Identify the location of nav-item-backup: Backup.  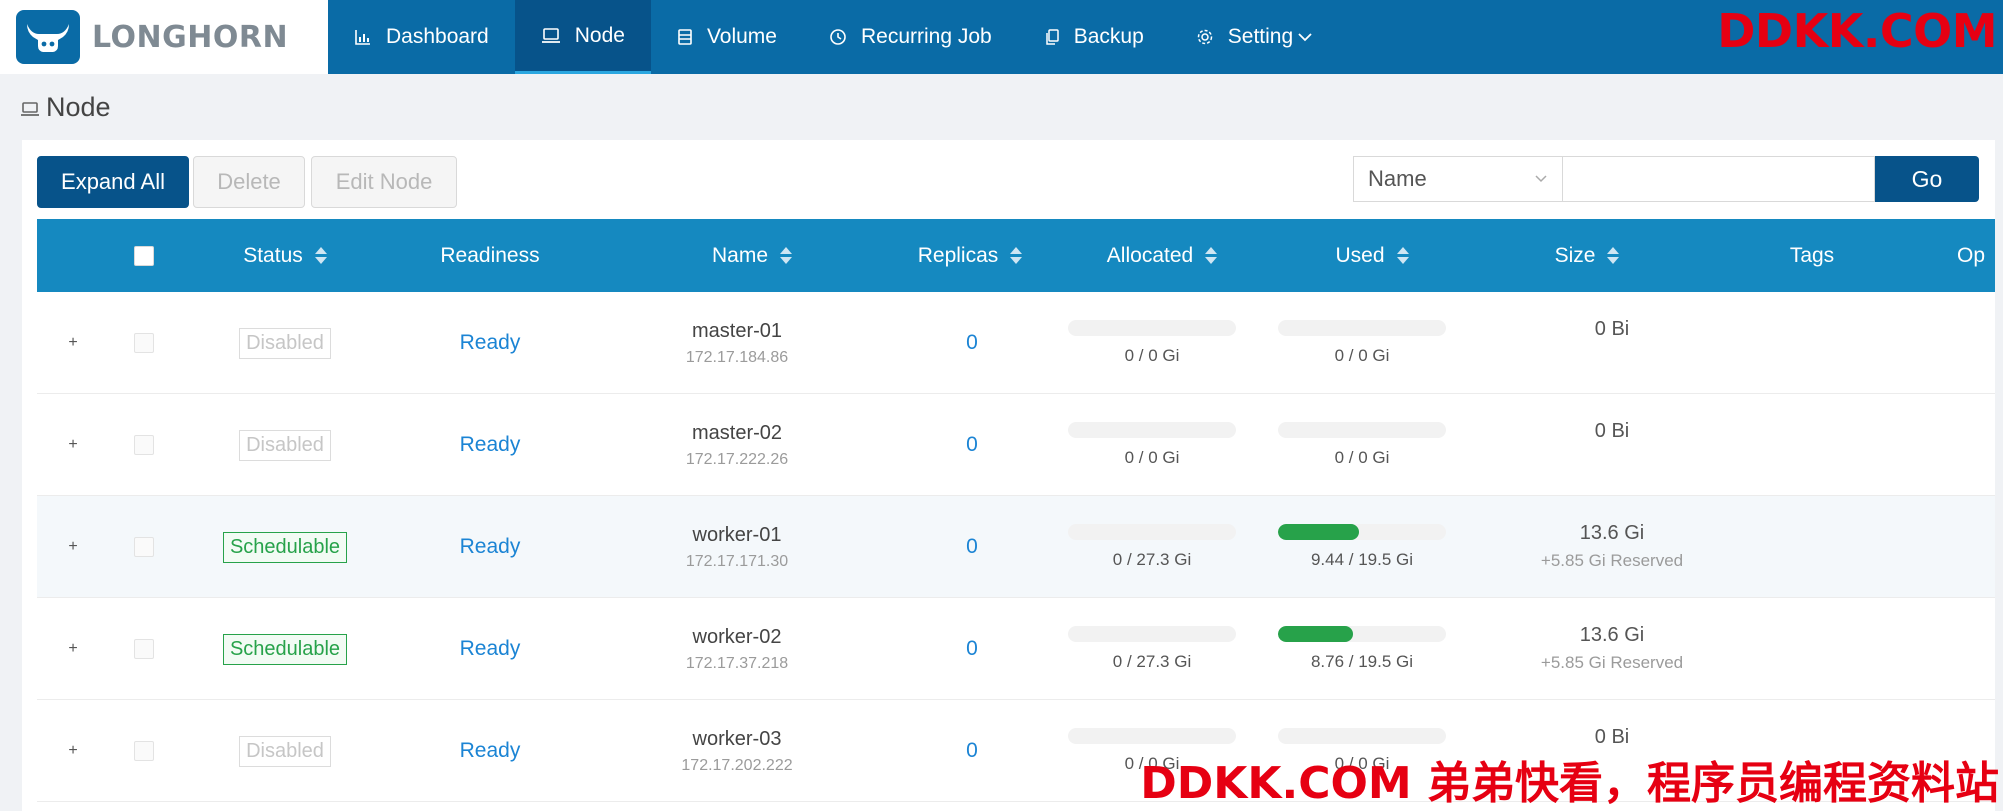
(1094, 37).